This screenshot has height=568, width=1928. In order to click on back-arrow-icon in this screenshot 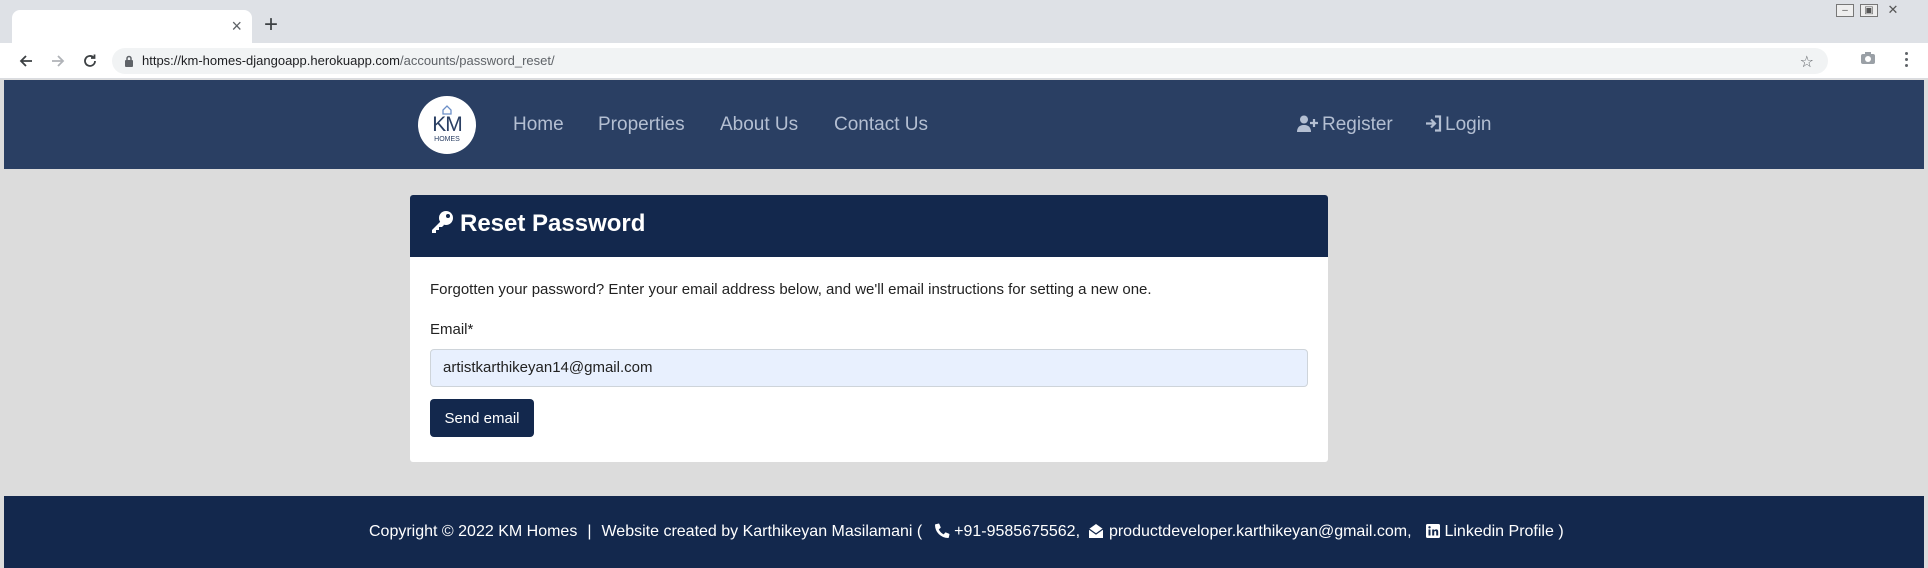, I will do `click(26, 61)`.